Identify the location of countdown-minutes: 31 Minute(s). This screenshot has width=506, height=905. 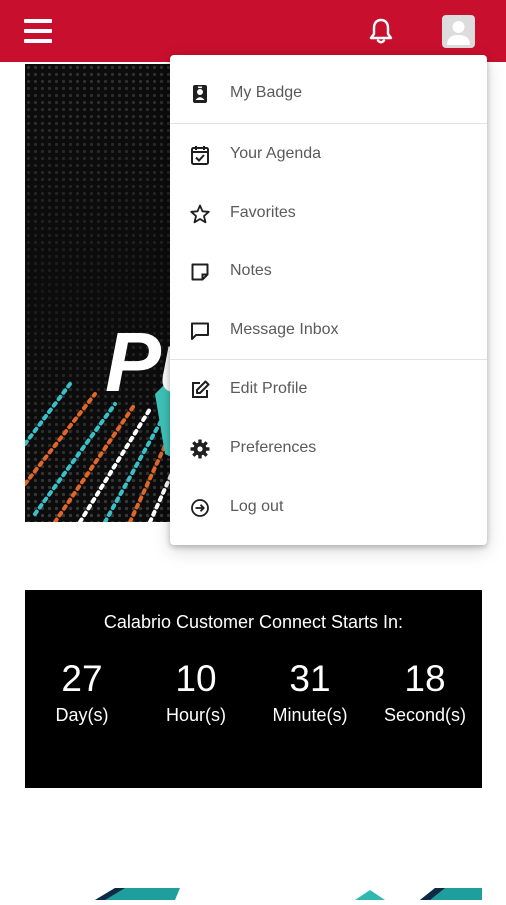
(310, 692).